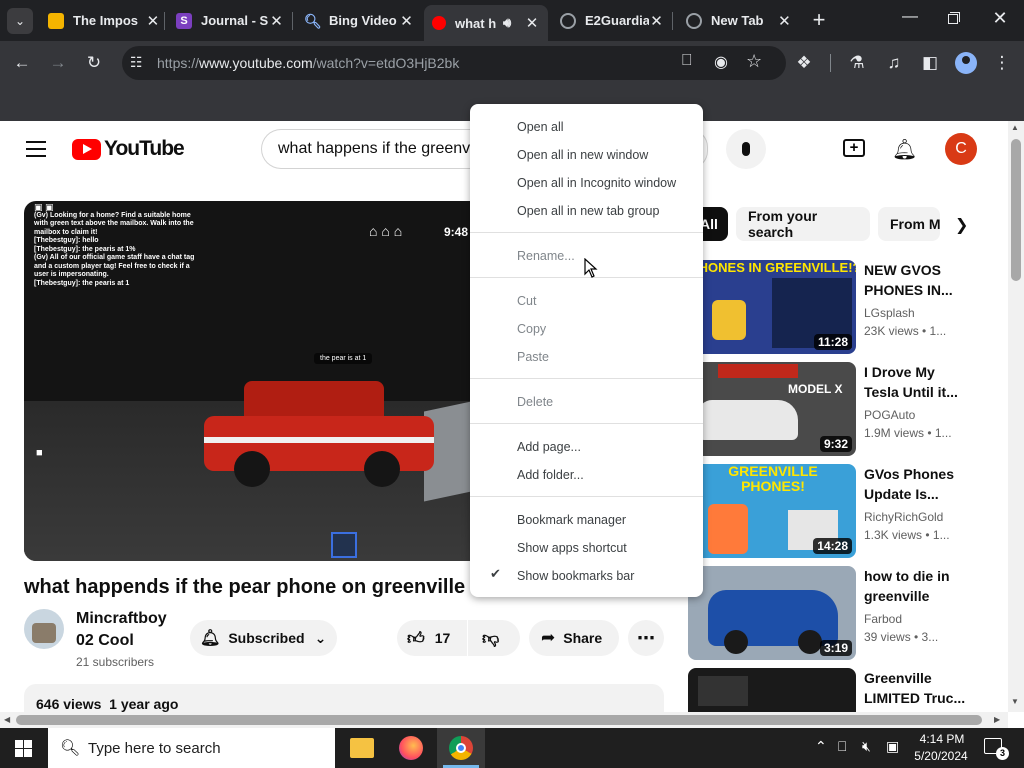 The height and width of the screenshot is (768, 1024). Describe the element at coordinates (857, 63) in the screenshot. I see `labs-icon: ⚗` at that location.